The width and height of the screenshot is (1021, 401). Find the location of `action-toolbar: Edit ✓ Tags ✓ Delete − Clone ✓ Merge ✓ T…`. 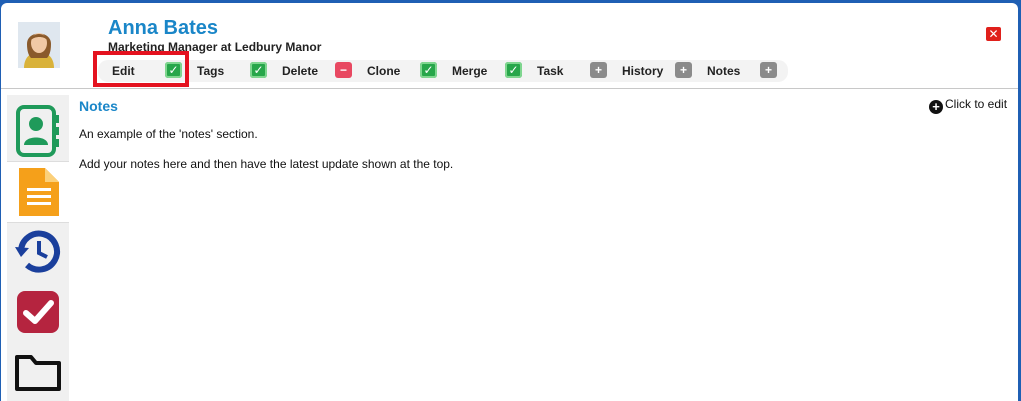

action-toolbar: Edit ✓ Tags ✓ Delete − Clone ✓ Merge ✓ T… is located at coordinates (443, 71).